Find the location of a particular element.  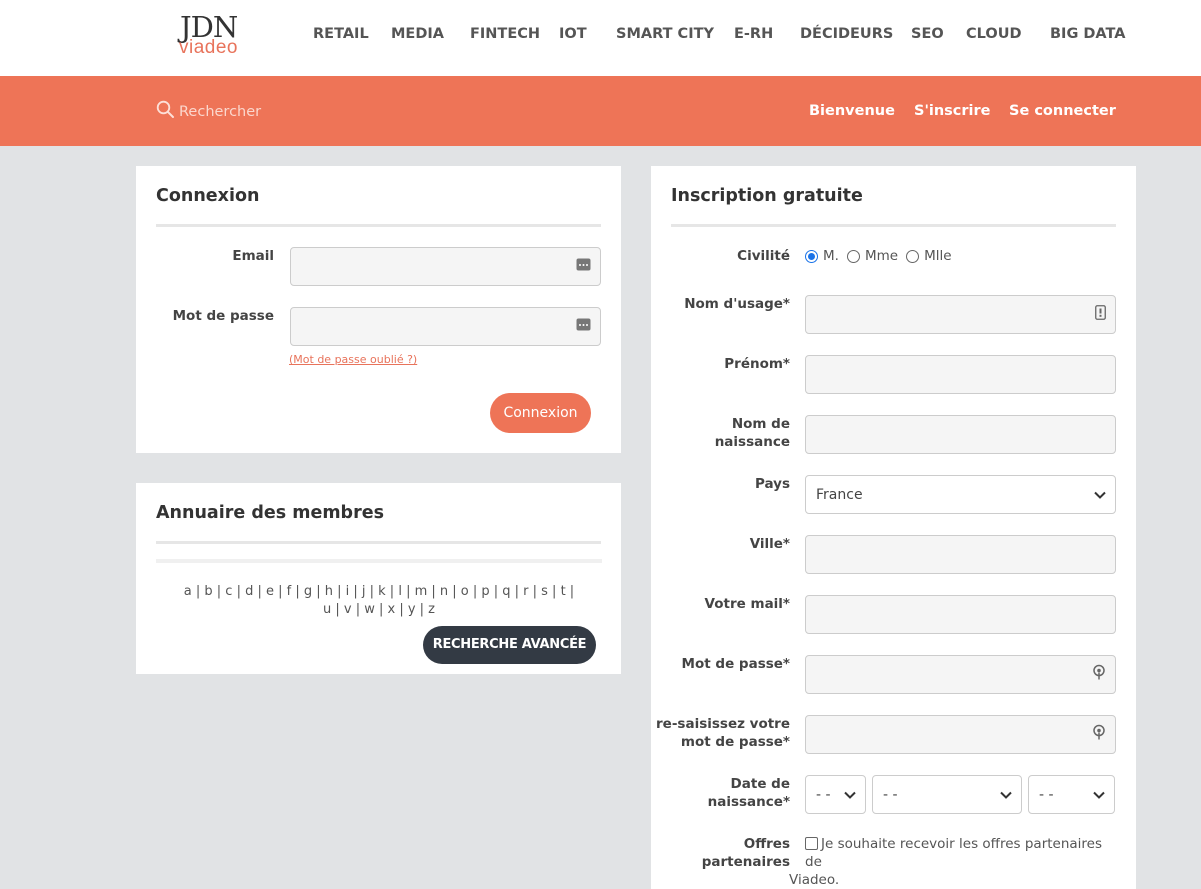

city-label: Ville* is located at coordinates (769, 544).